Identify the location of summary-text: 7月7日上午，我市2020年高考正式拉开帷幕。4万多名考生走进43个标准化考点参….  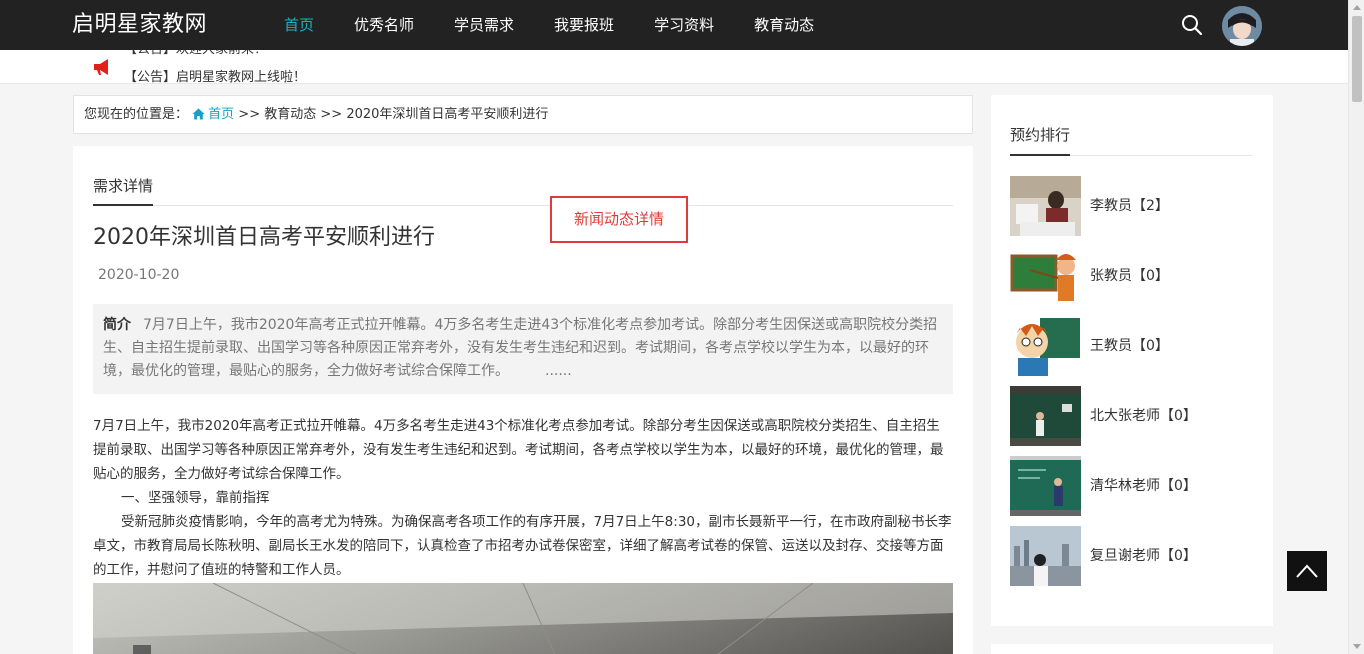
(520, 348).